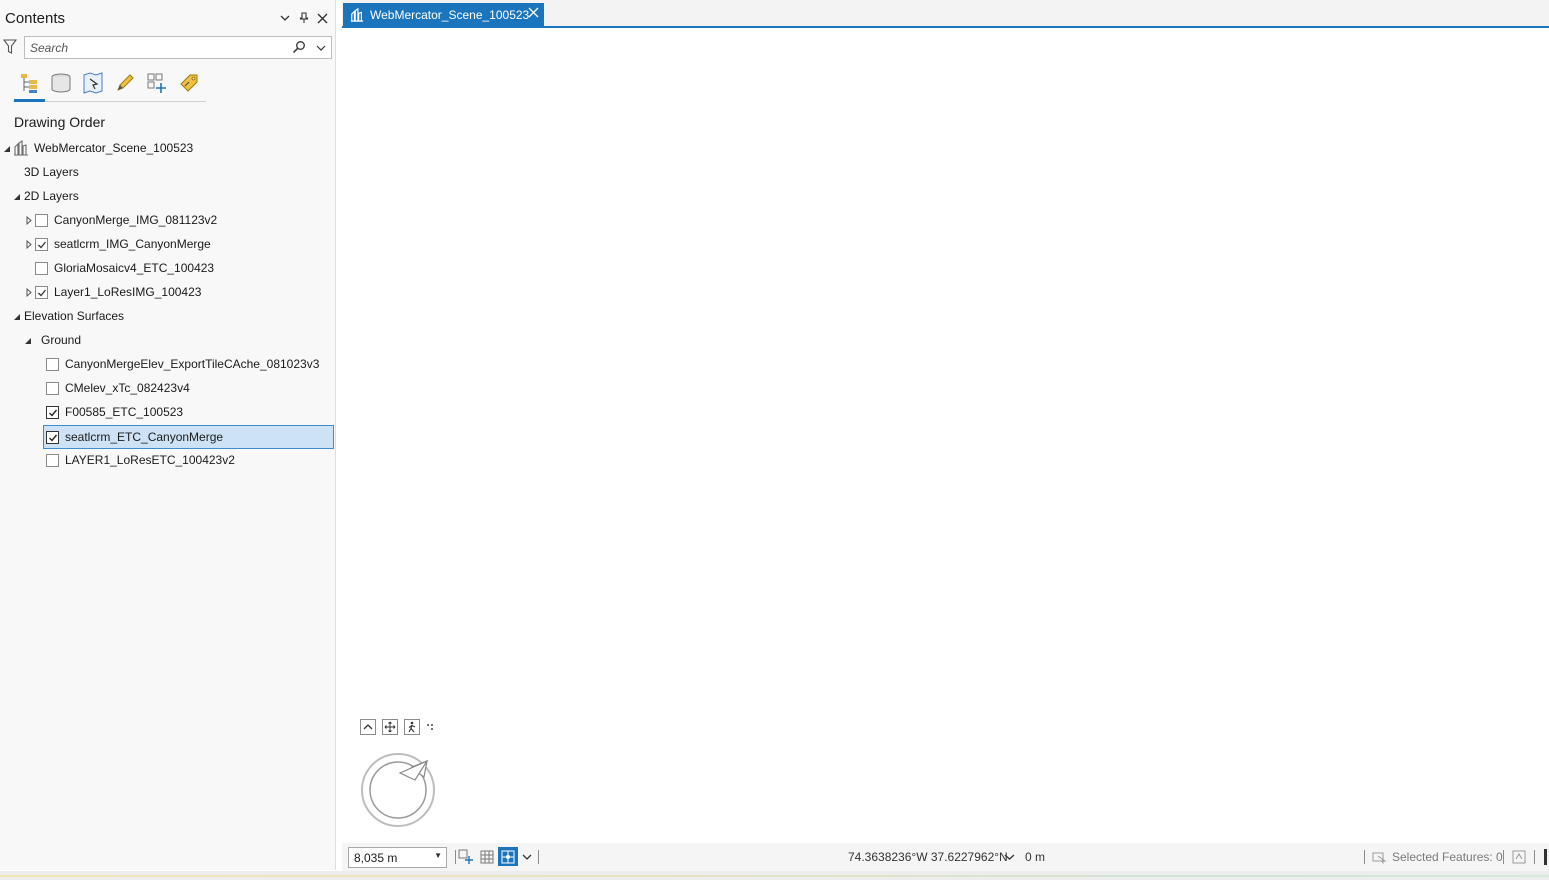  I want to click on pin-icon, so click(303, 18).